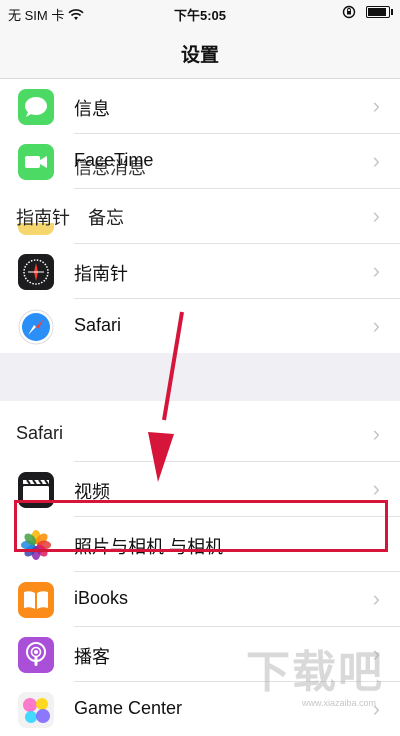  What do you see at coordinates (110, 168) in the screenshot?
I see `row-label-overlay: 信息消息` at bounding box center [110, 168].